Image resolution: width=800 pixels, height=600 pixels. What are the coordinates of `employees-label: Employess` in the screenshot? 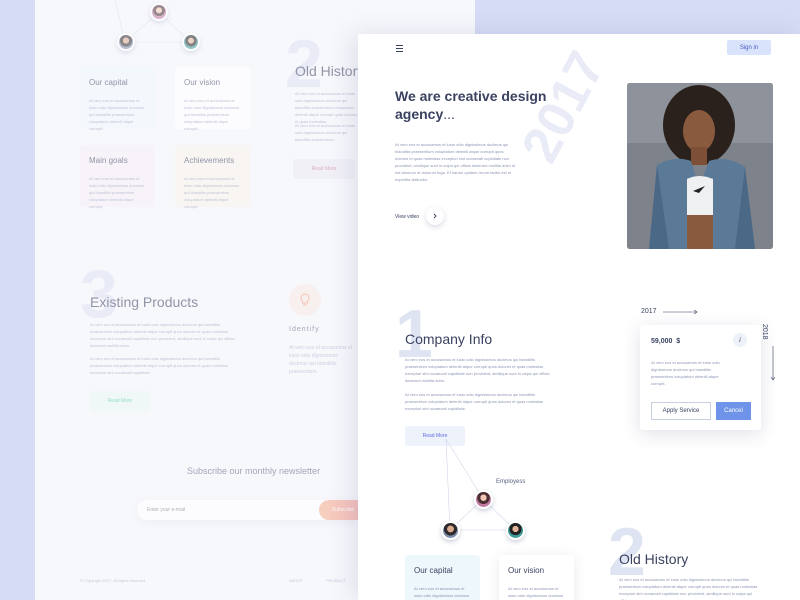 It's located at (511, 482).